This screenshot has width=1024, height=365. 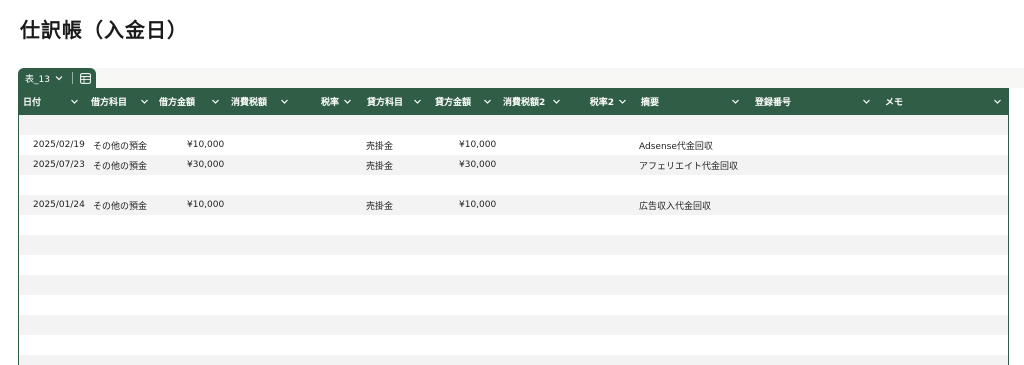 I want to click on column-header: 貸方科目, so click(x=397, y=101).